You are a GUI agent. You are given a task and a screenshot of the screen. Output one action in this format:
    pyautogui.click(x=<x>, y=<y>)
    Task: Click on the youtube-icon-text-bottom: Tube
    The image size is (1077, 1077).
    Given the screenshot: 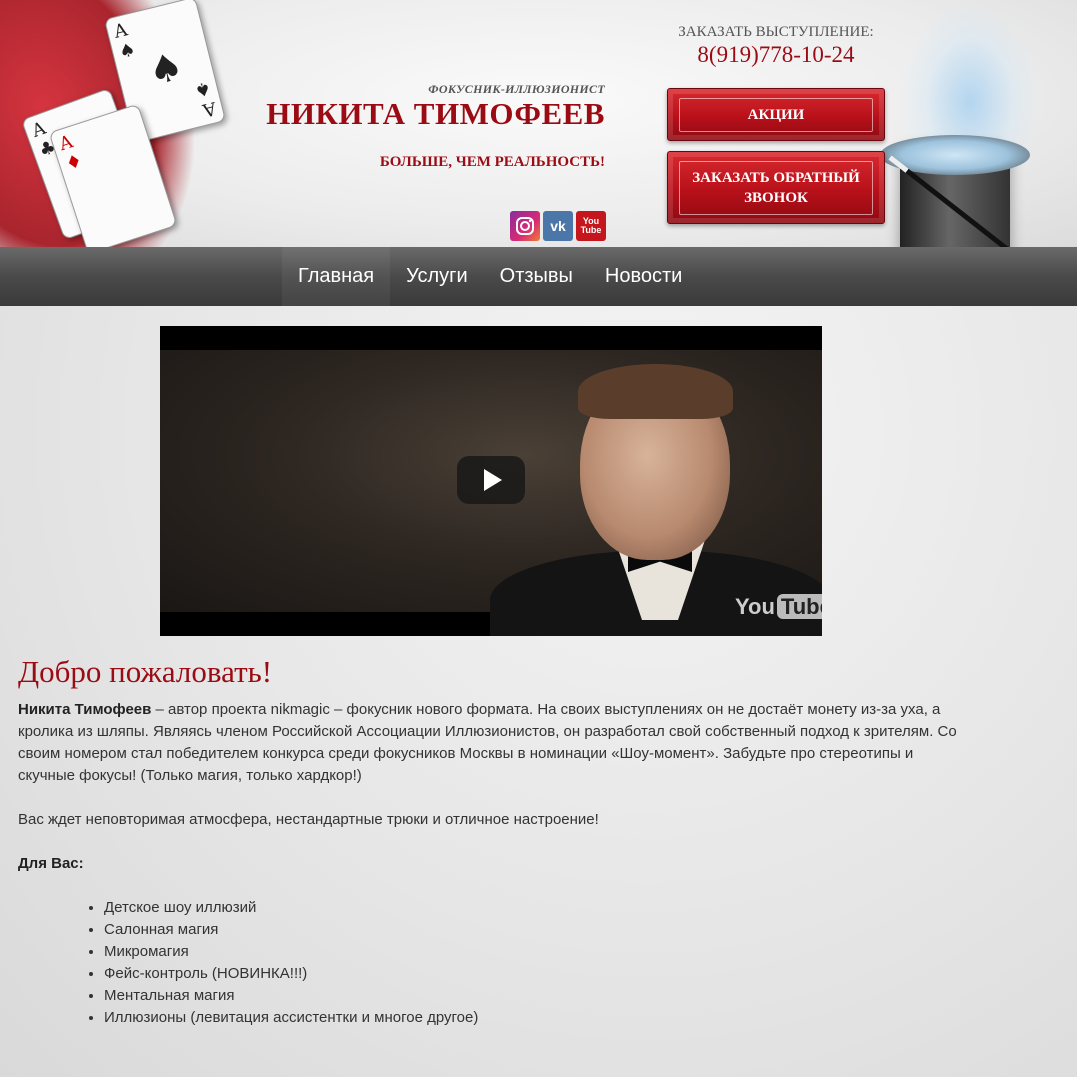 What is the action you would take?
    pyautogui.click(x=591, y=230)
    